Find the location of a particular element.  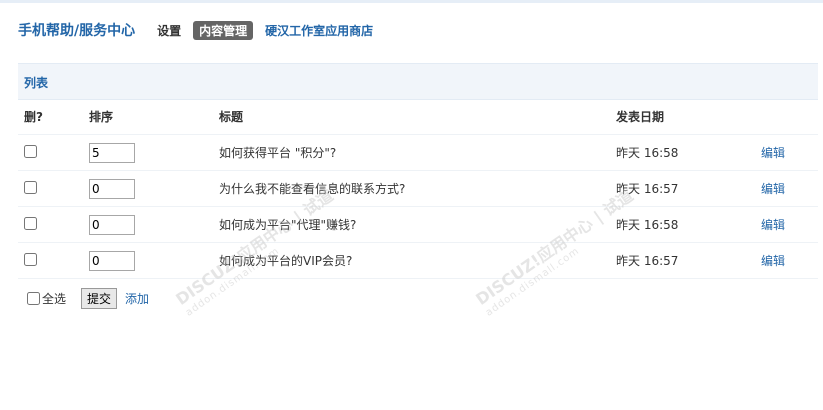

table-row: 如何获得平台 "积分"? 昨天 16:58 编辑 is located at coordinates (418, 152).